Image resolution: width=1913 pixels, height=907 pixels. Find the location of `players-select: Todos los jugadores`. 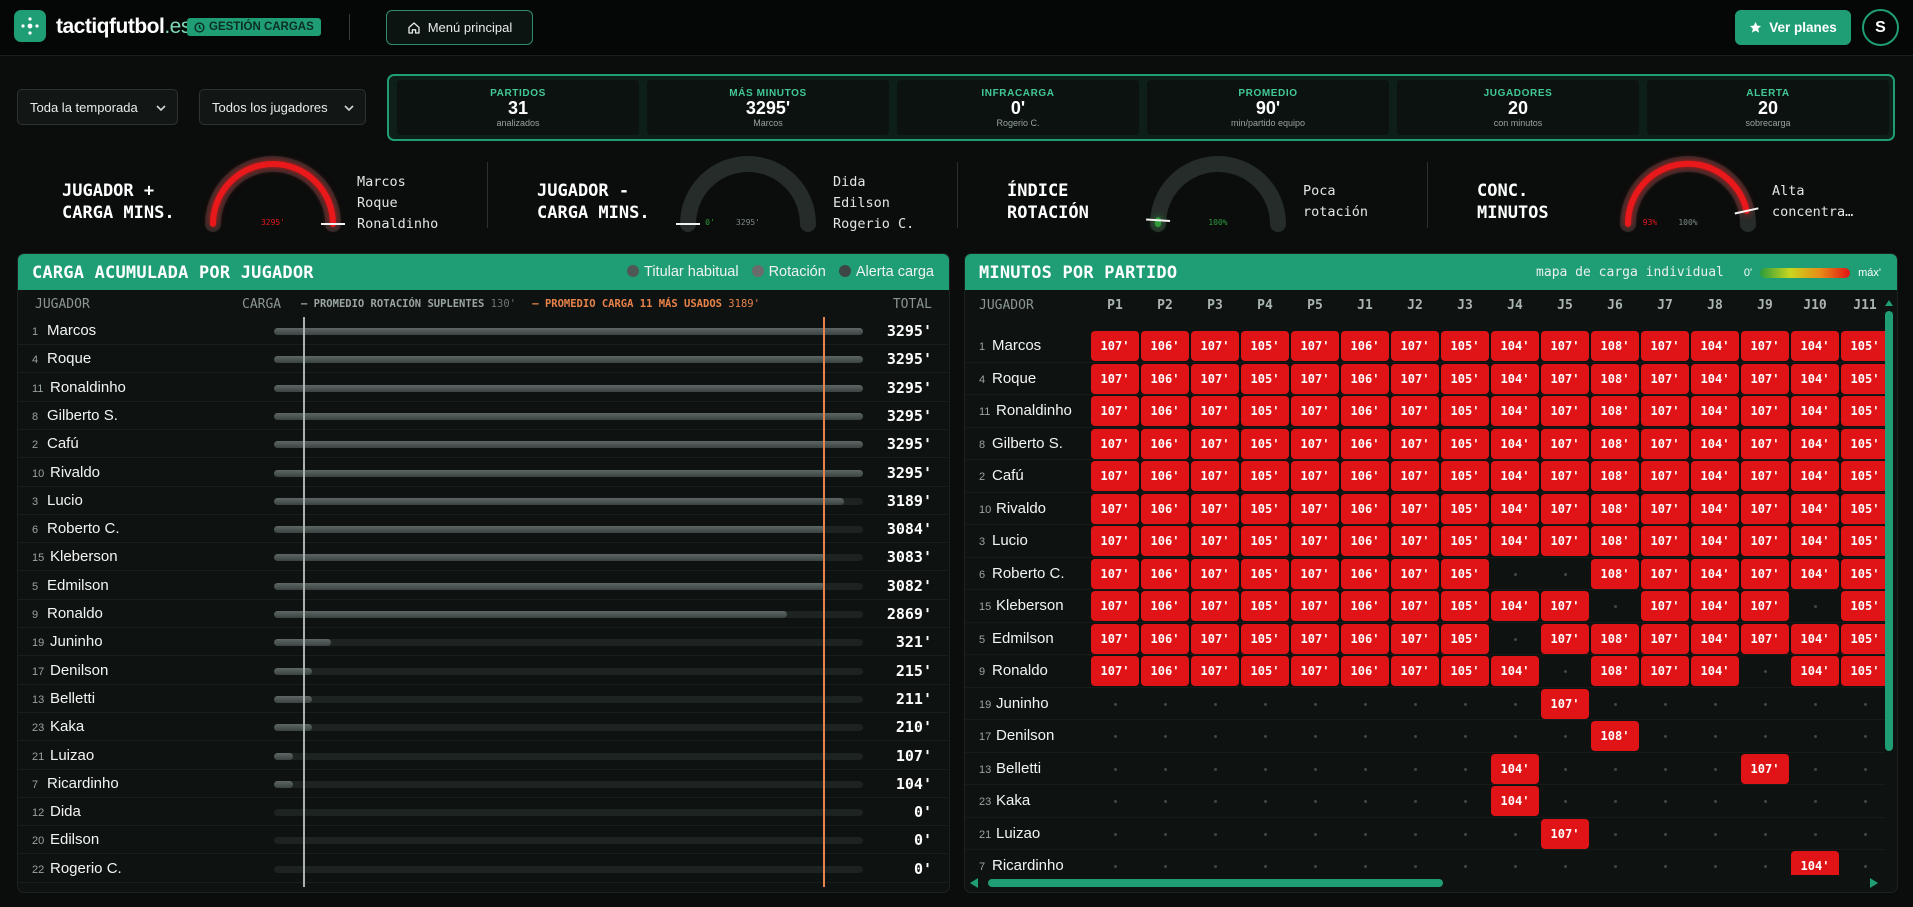

players-select: Todos los jugadores is located at coordinates (282, 107).